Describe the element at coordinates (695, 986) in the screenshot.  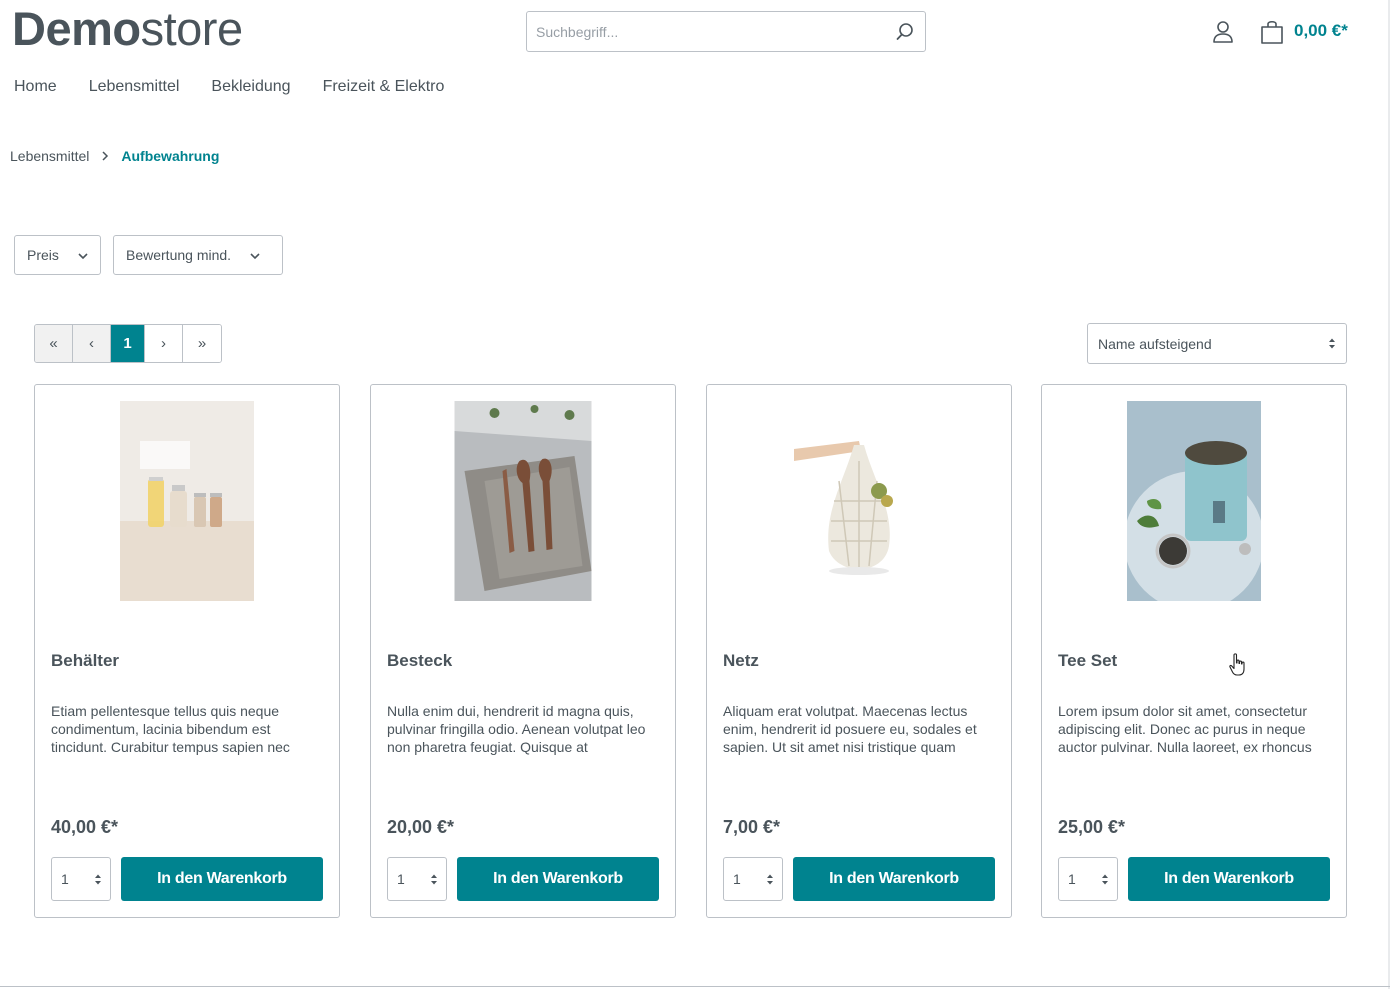
I see `page-bottom-divider` at that location.